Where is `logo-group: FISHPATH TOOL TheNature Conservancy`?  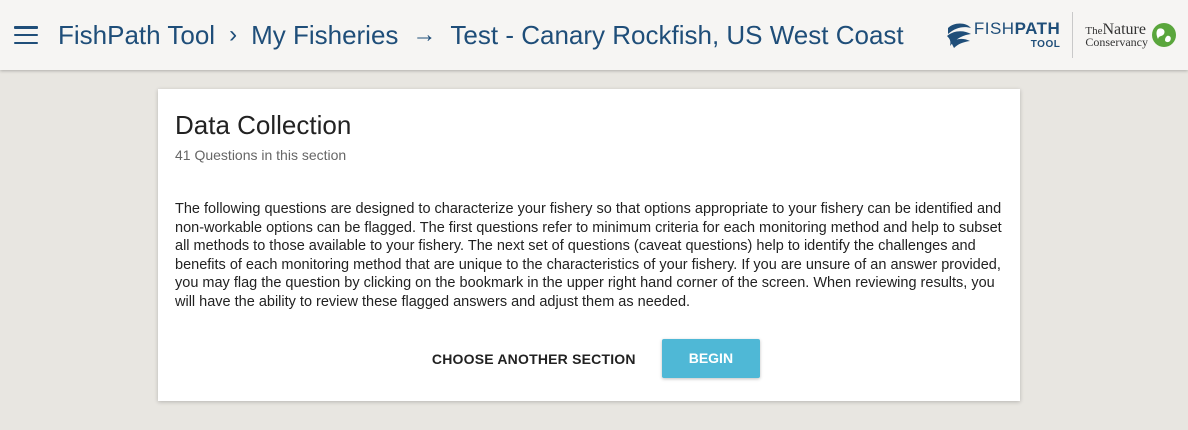
logo-group: FISHPATH TOOL TheNature Conservancy is located at coordinates (1061, 35).